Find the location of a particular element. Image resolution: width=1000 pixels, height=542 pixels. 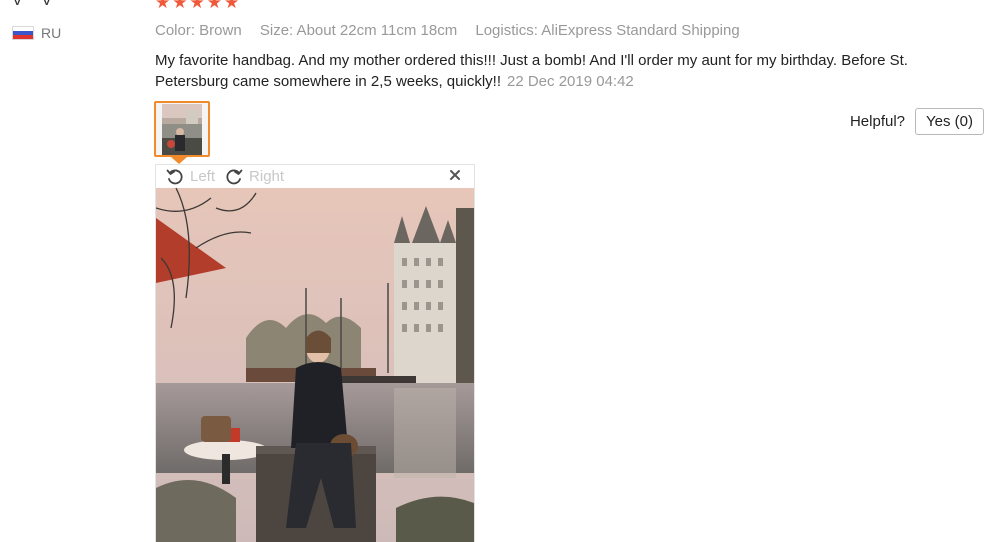

color-attribute: Color: Brown is located at coordinates (198, 30).